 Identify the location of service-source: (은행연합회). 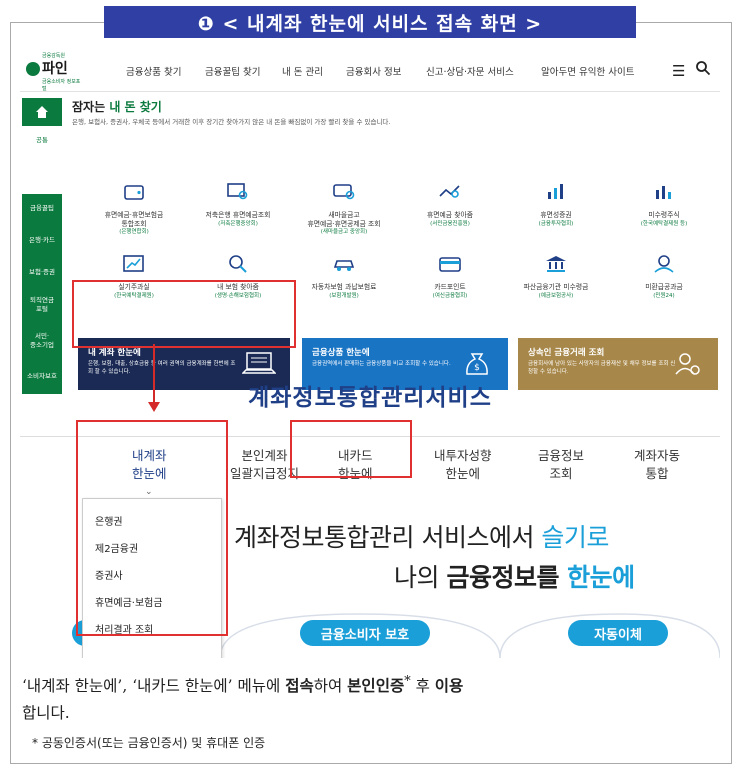
(134, 232).